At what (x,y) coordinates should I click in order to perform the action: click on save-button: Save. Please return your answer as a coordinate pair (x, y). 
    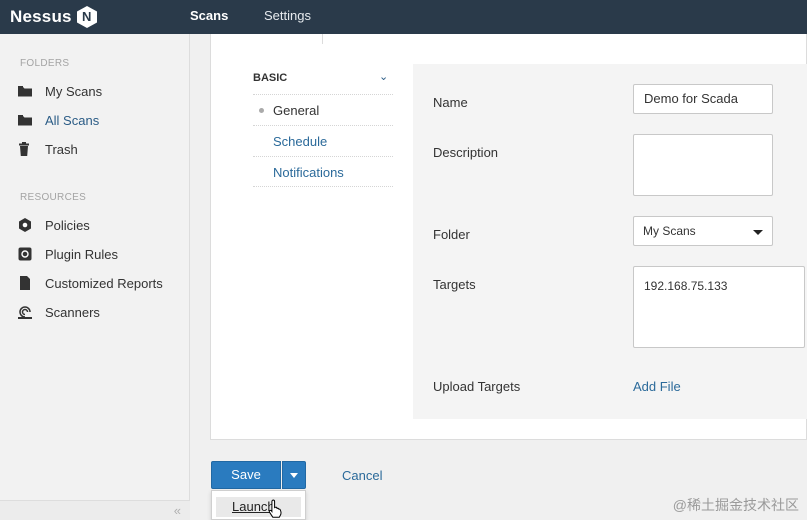
    Looking at the image, I should click on (246, 475).